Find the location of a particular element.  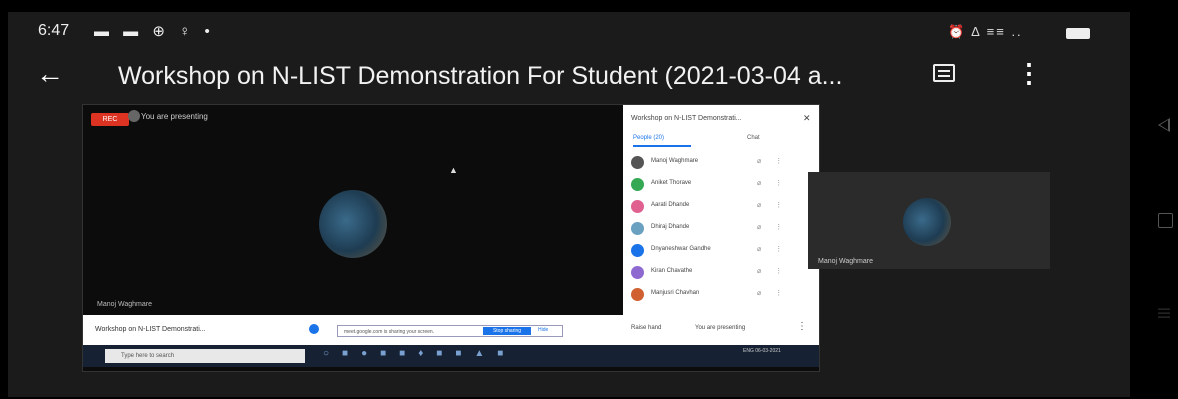

presenter-name: Manoj Waghmare is located at coordinates (124, 304).